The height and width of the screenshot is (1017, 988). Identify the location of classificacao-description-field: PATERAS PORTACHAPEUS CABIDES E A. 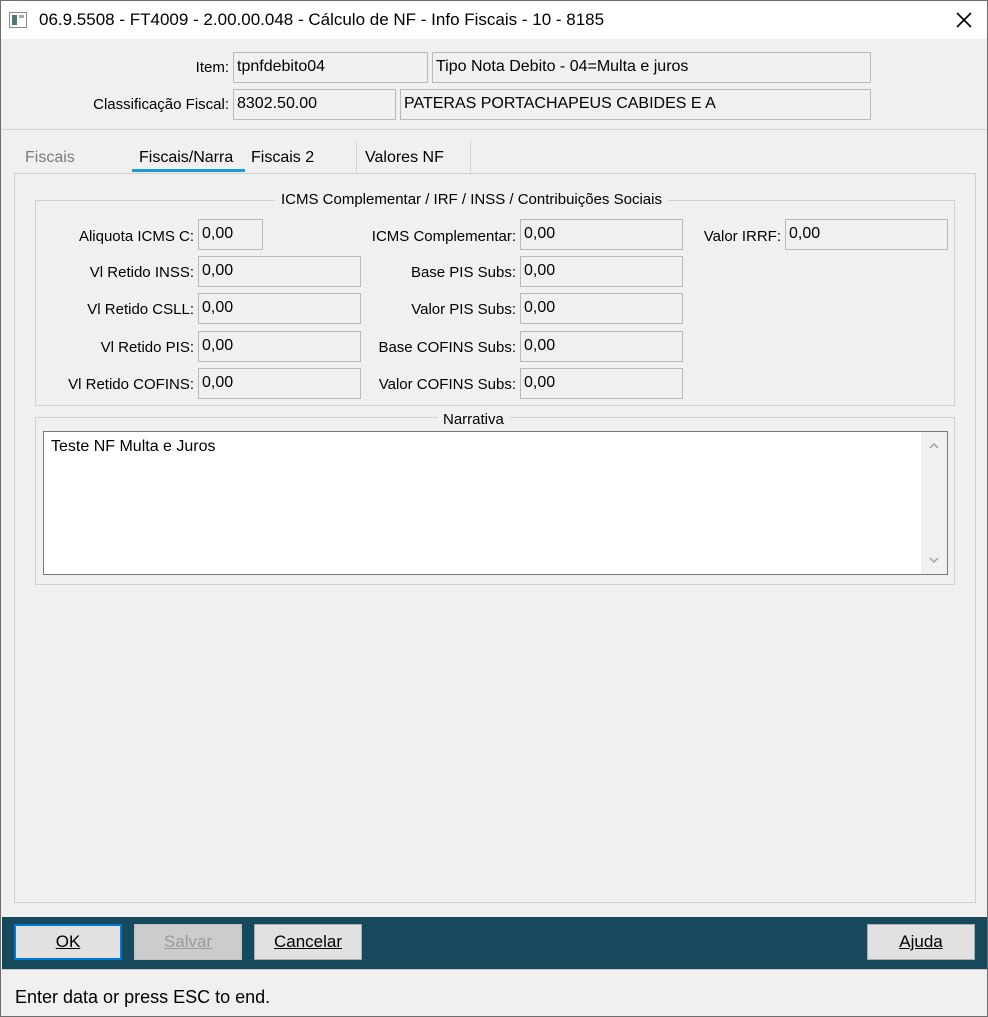
(635, 104).